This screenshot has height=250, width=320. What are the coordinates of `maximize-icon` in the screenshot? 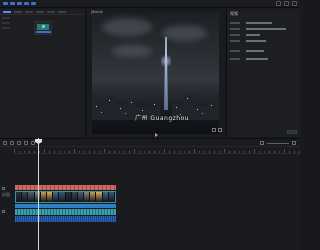 It's located at (286, 3).